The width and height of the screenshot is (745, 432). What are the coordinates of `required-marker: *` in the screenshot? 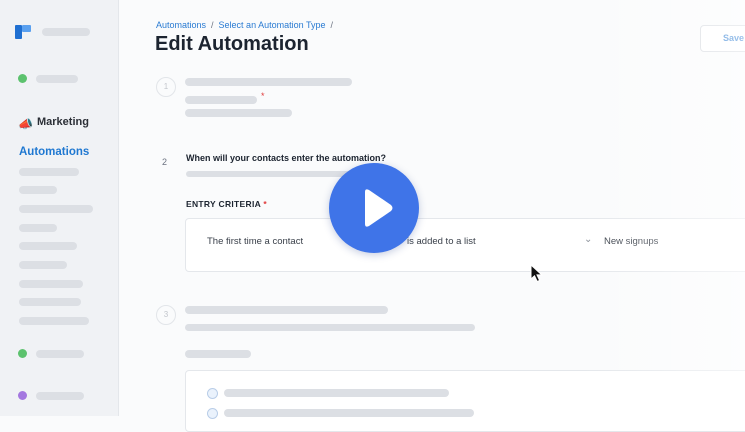 It's located at (263, 96).